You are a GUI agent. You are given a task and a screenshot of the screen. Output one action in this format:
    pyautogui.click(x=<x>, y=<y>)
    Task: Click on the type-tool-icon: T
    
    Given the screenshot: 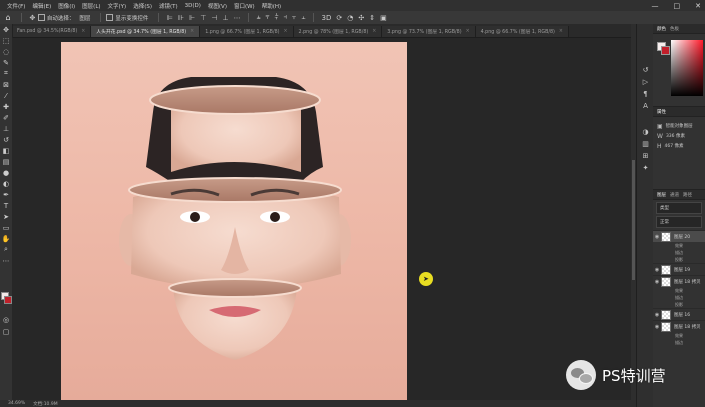 What is the action you would take?
    pyautogui.click(x=6, y=205)
    